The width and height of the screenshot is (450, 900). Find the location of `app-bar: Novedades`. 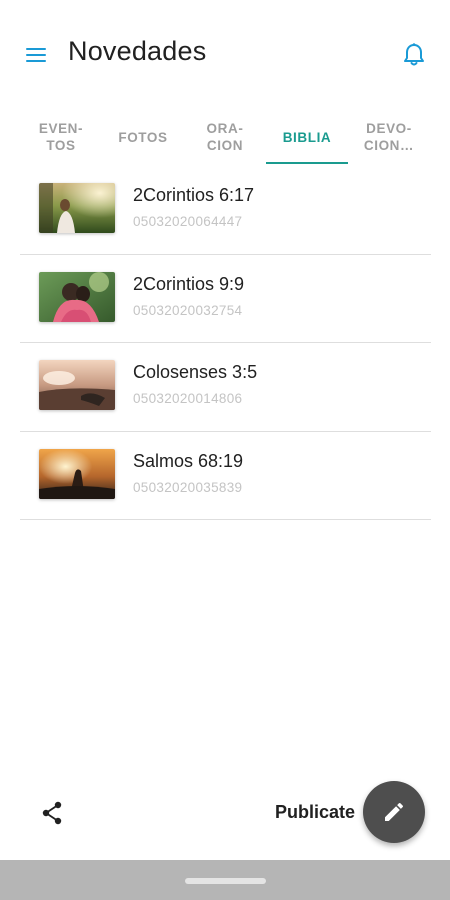

app-bar: Novedades is located at coordinates (225, 54).